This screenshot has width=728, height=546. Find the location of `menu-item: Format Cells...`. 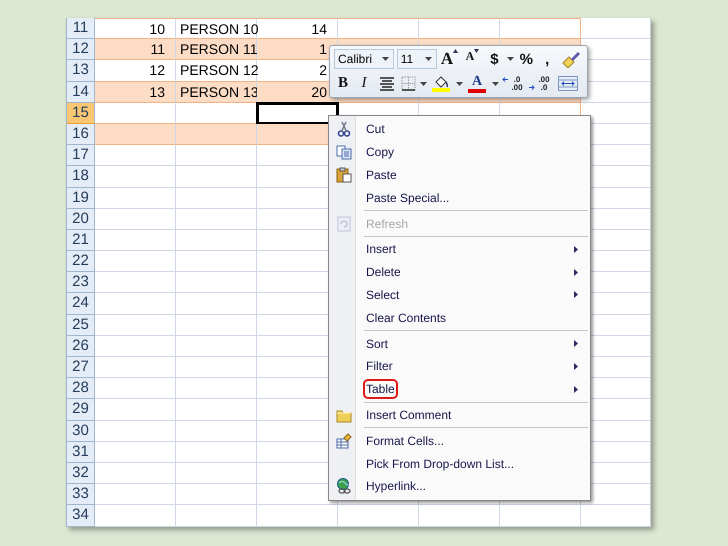

menu-item: Format Cells... is located at coordinates (459, 440).